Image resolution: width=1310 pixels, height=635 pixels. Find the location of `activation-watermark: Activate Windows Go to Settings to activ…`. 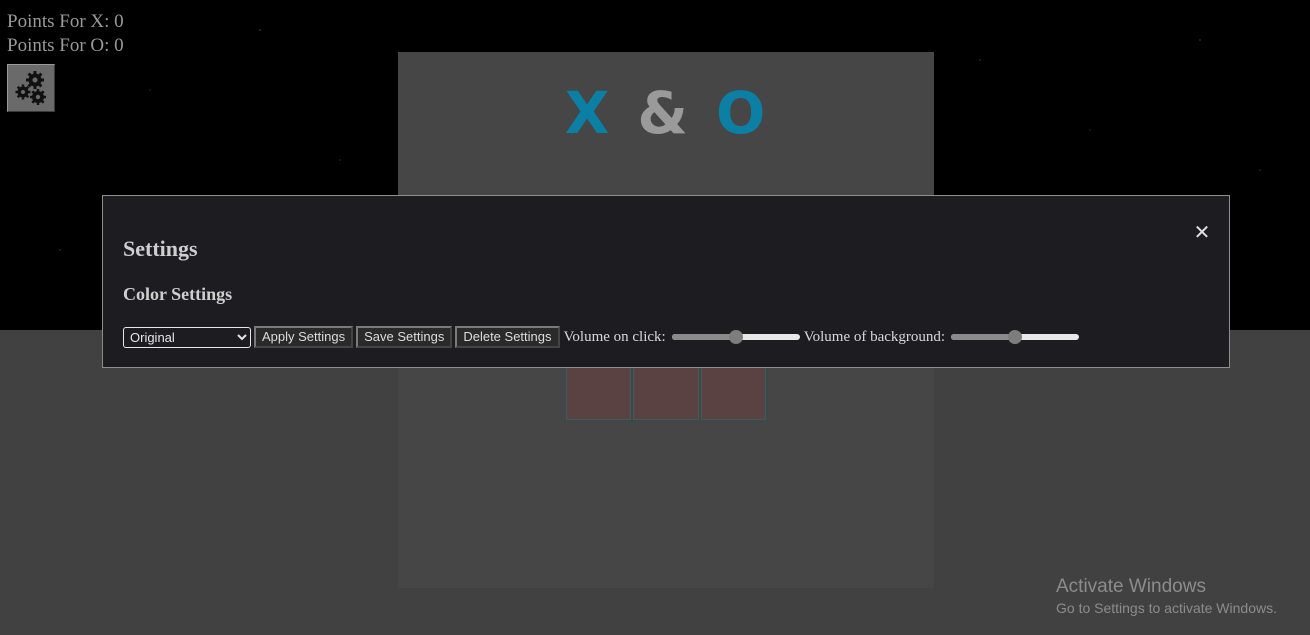

activation-watermark: Activate Windows Go to Settings to activ… is located at coordinates (1166, 597).